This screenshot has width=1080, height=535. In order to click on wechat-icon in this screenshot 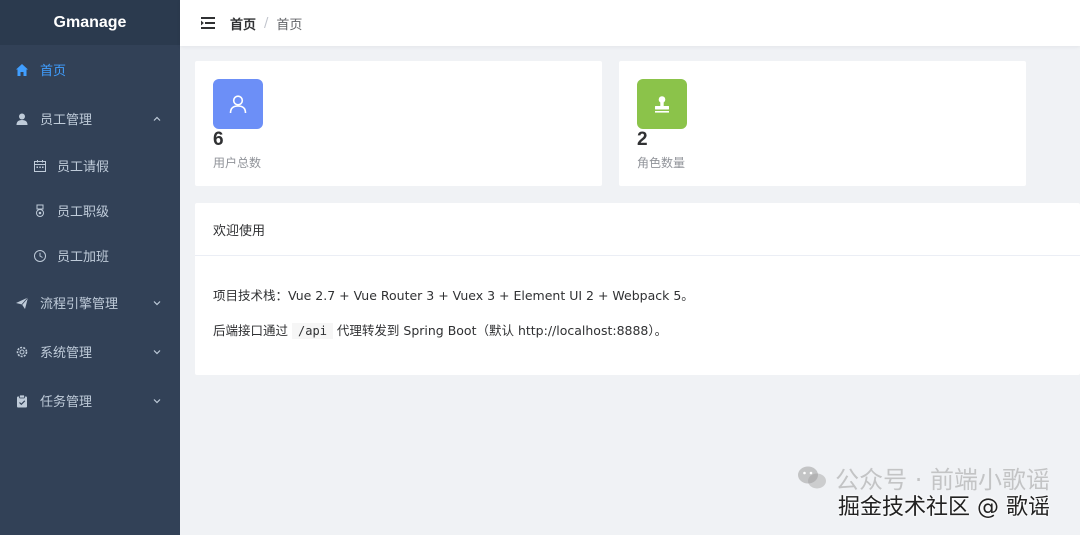, I will do `click(812, 477)`.